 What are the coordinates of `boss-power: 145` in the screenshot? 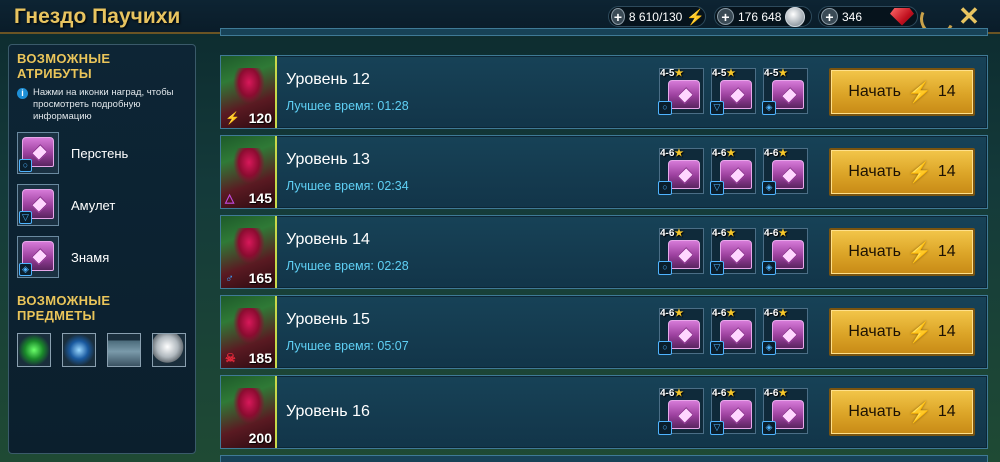 It's located at (260, 198).